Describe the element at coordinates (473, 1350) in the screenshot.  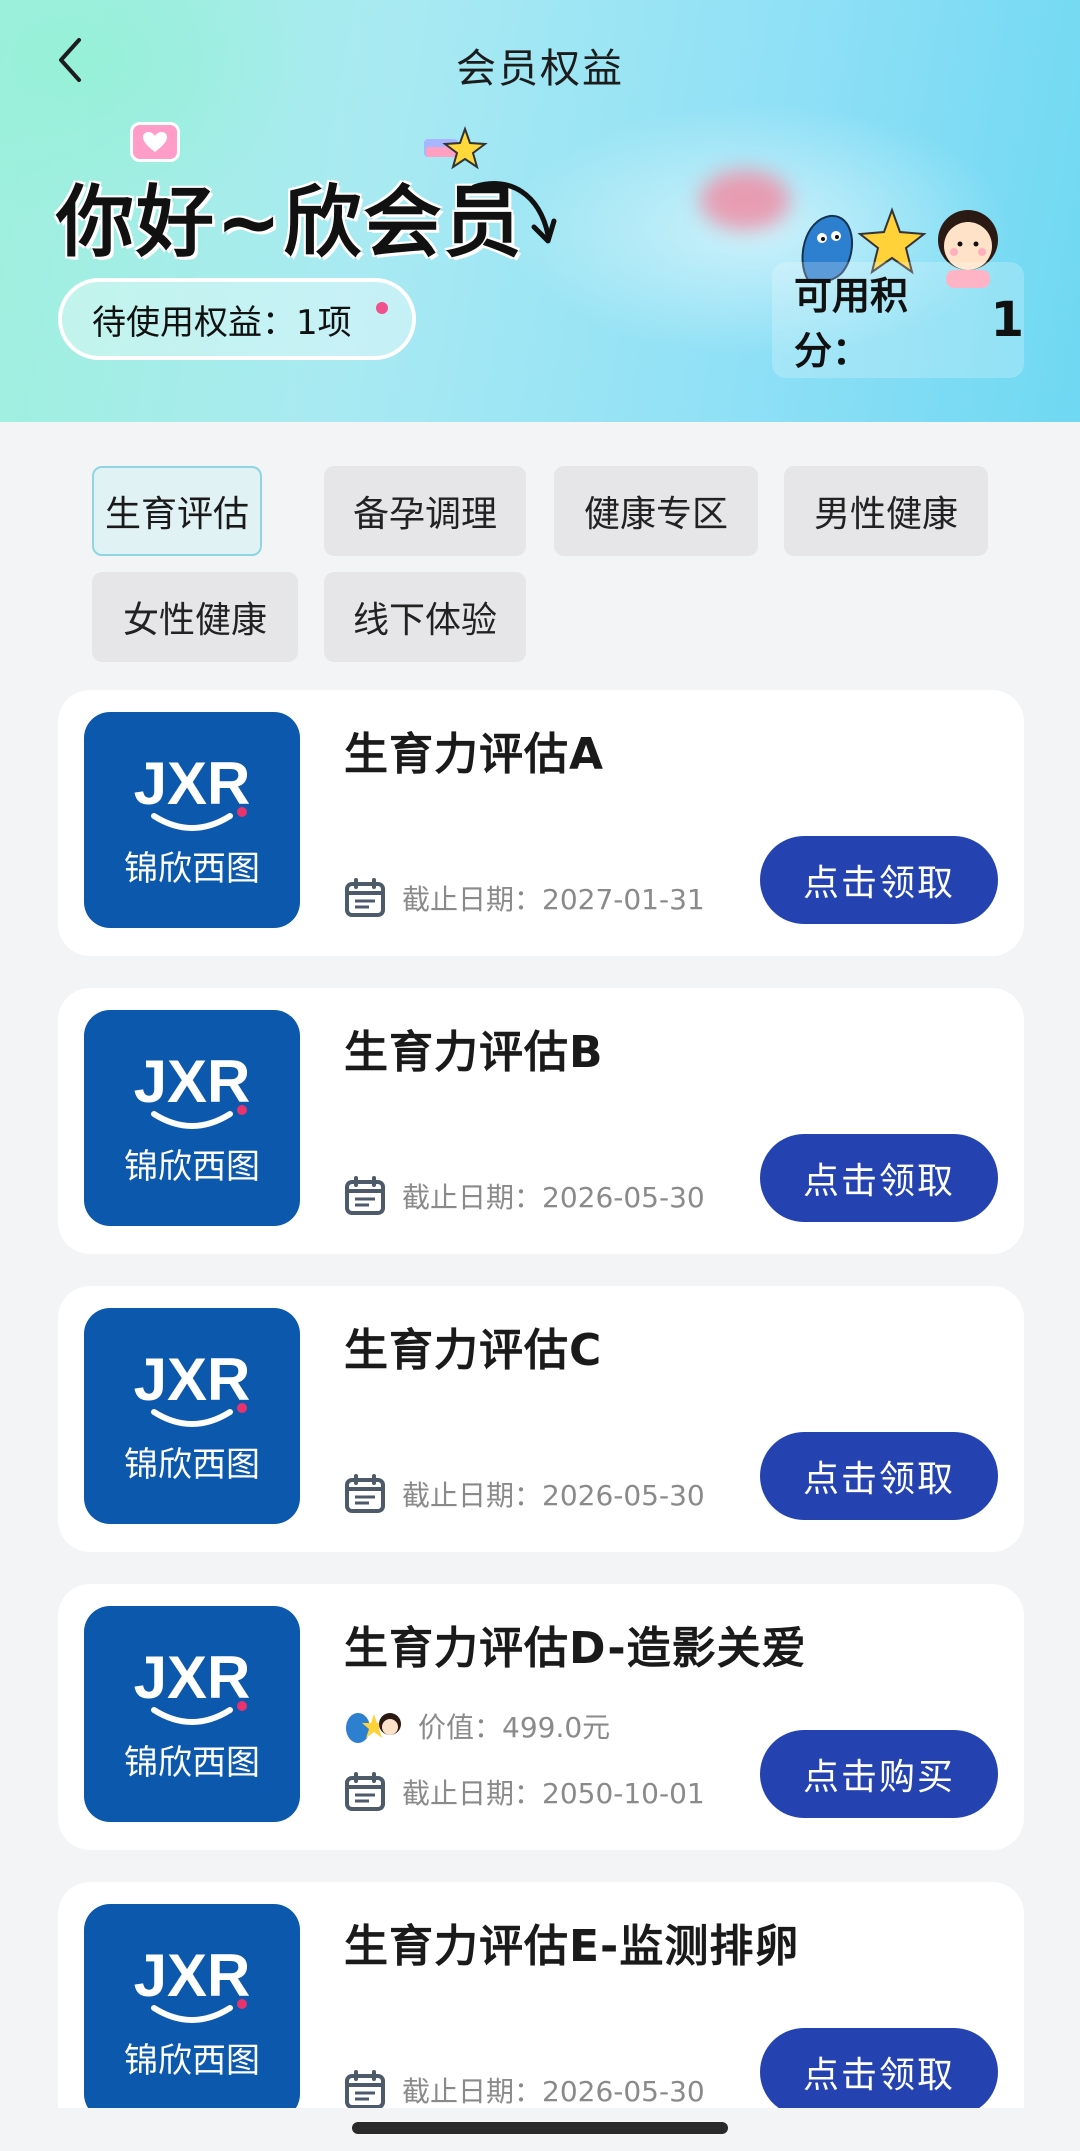
I see `card-title: 生育力评估C` at that location.